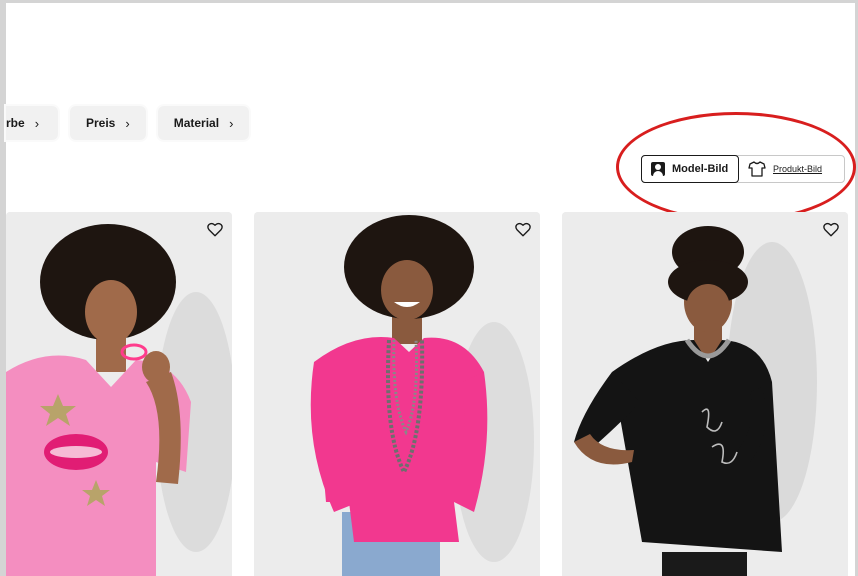 Image resolution: width=858 pixels, height=576 pixels. I want to click on filter-chip-label: rbe, so click(15, 123).